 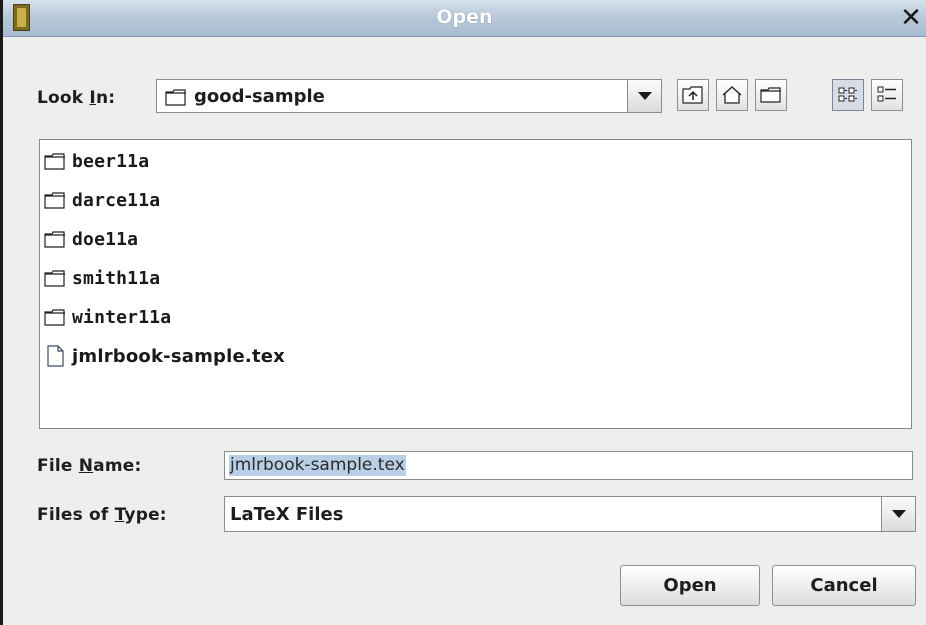 What do you see at coordinates (89, 466) in the screenshot?
I see `file-name-label: File Name:` at bounding box center [89, 466].